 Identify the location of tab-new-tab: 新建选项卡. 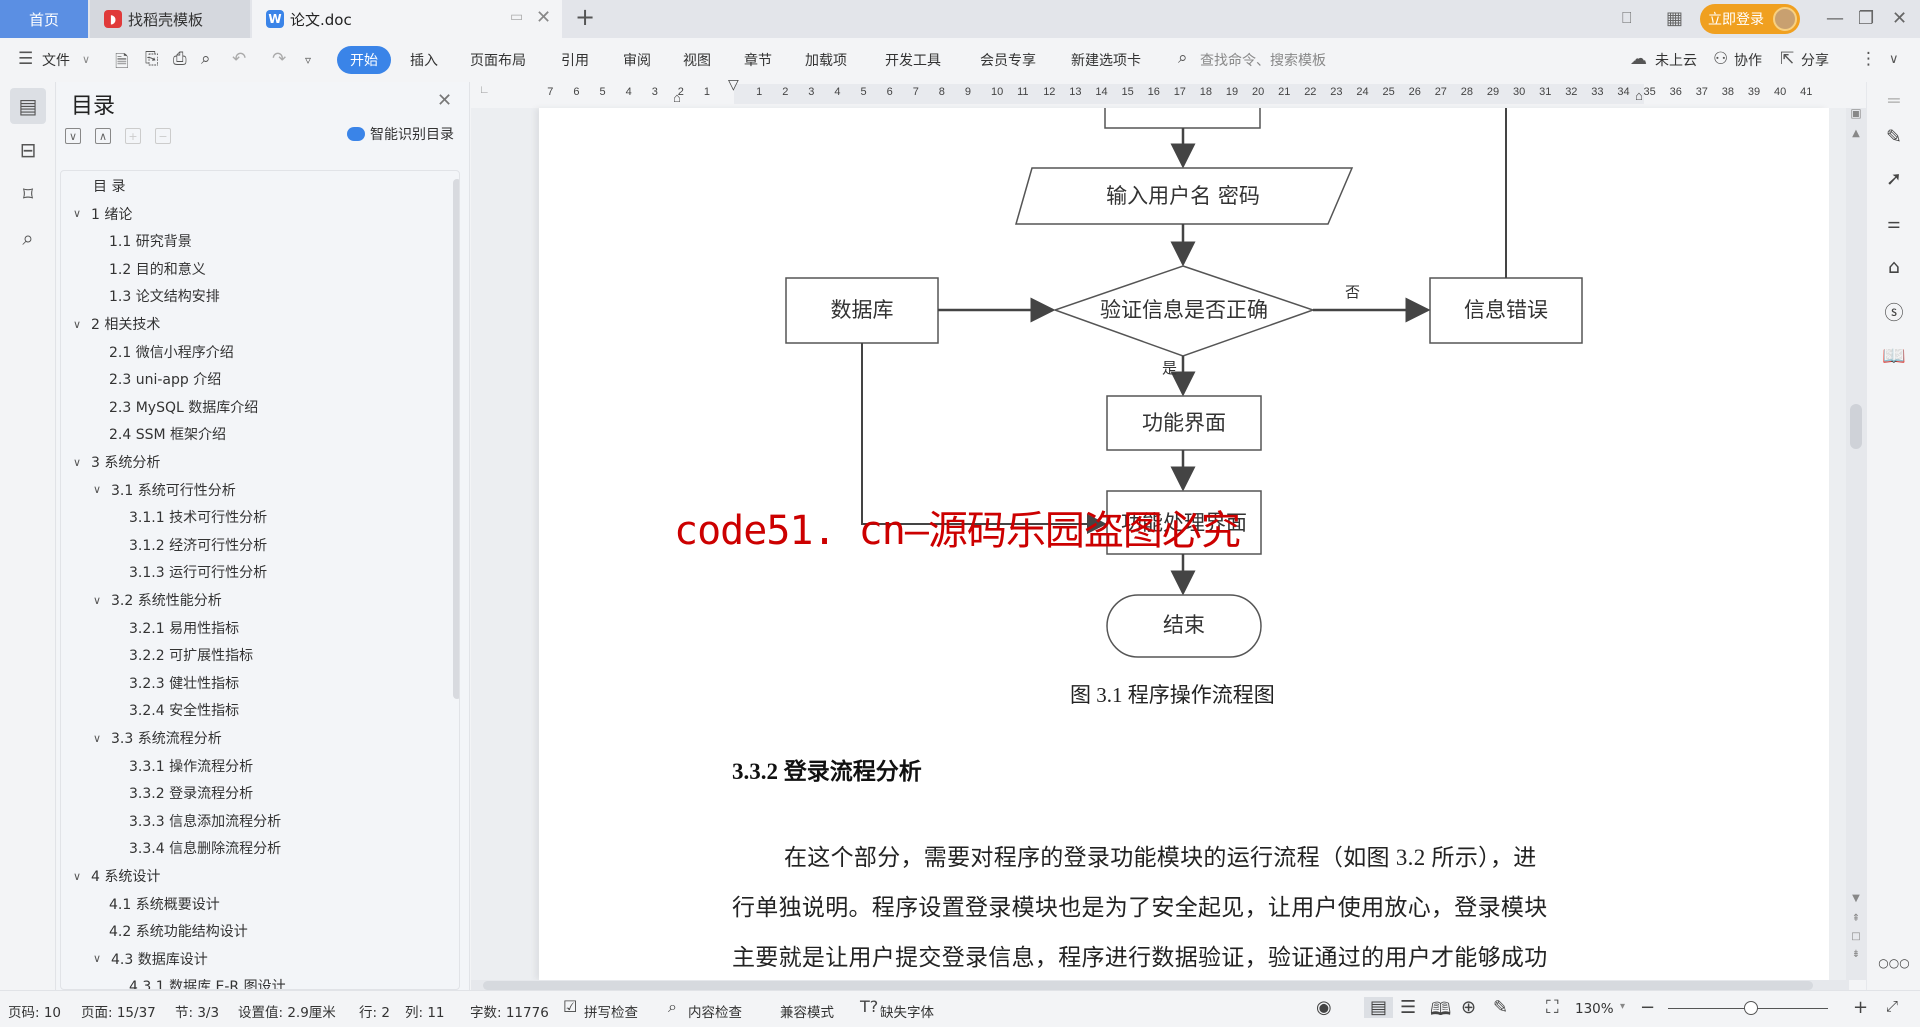
(1106, 60).